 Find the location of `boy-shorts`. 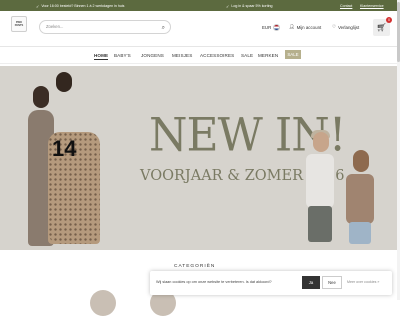

boy-shorts is located at coordinates (320, 224).